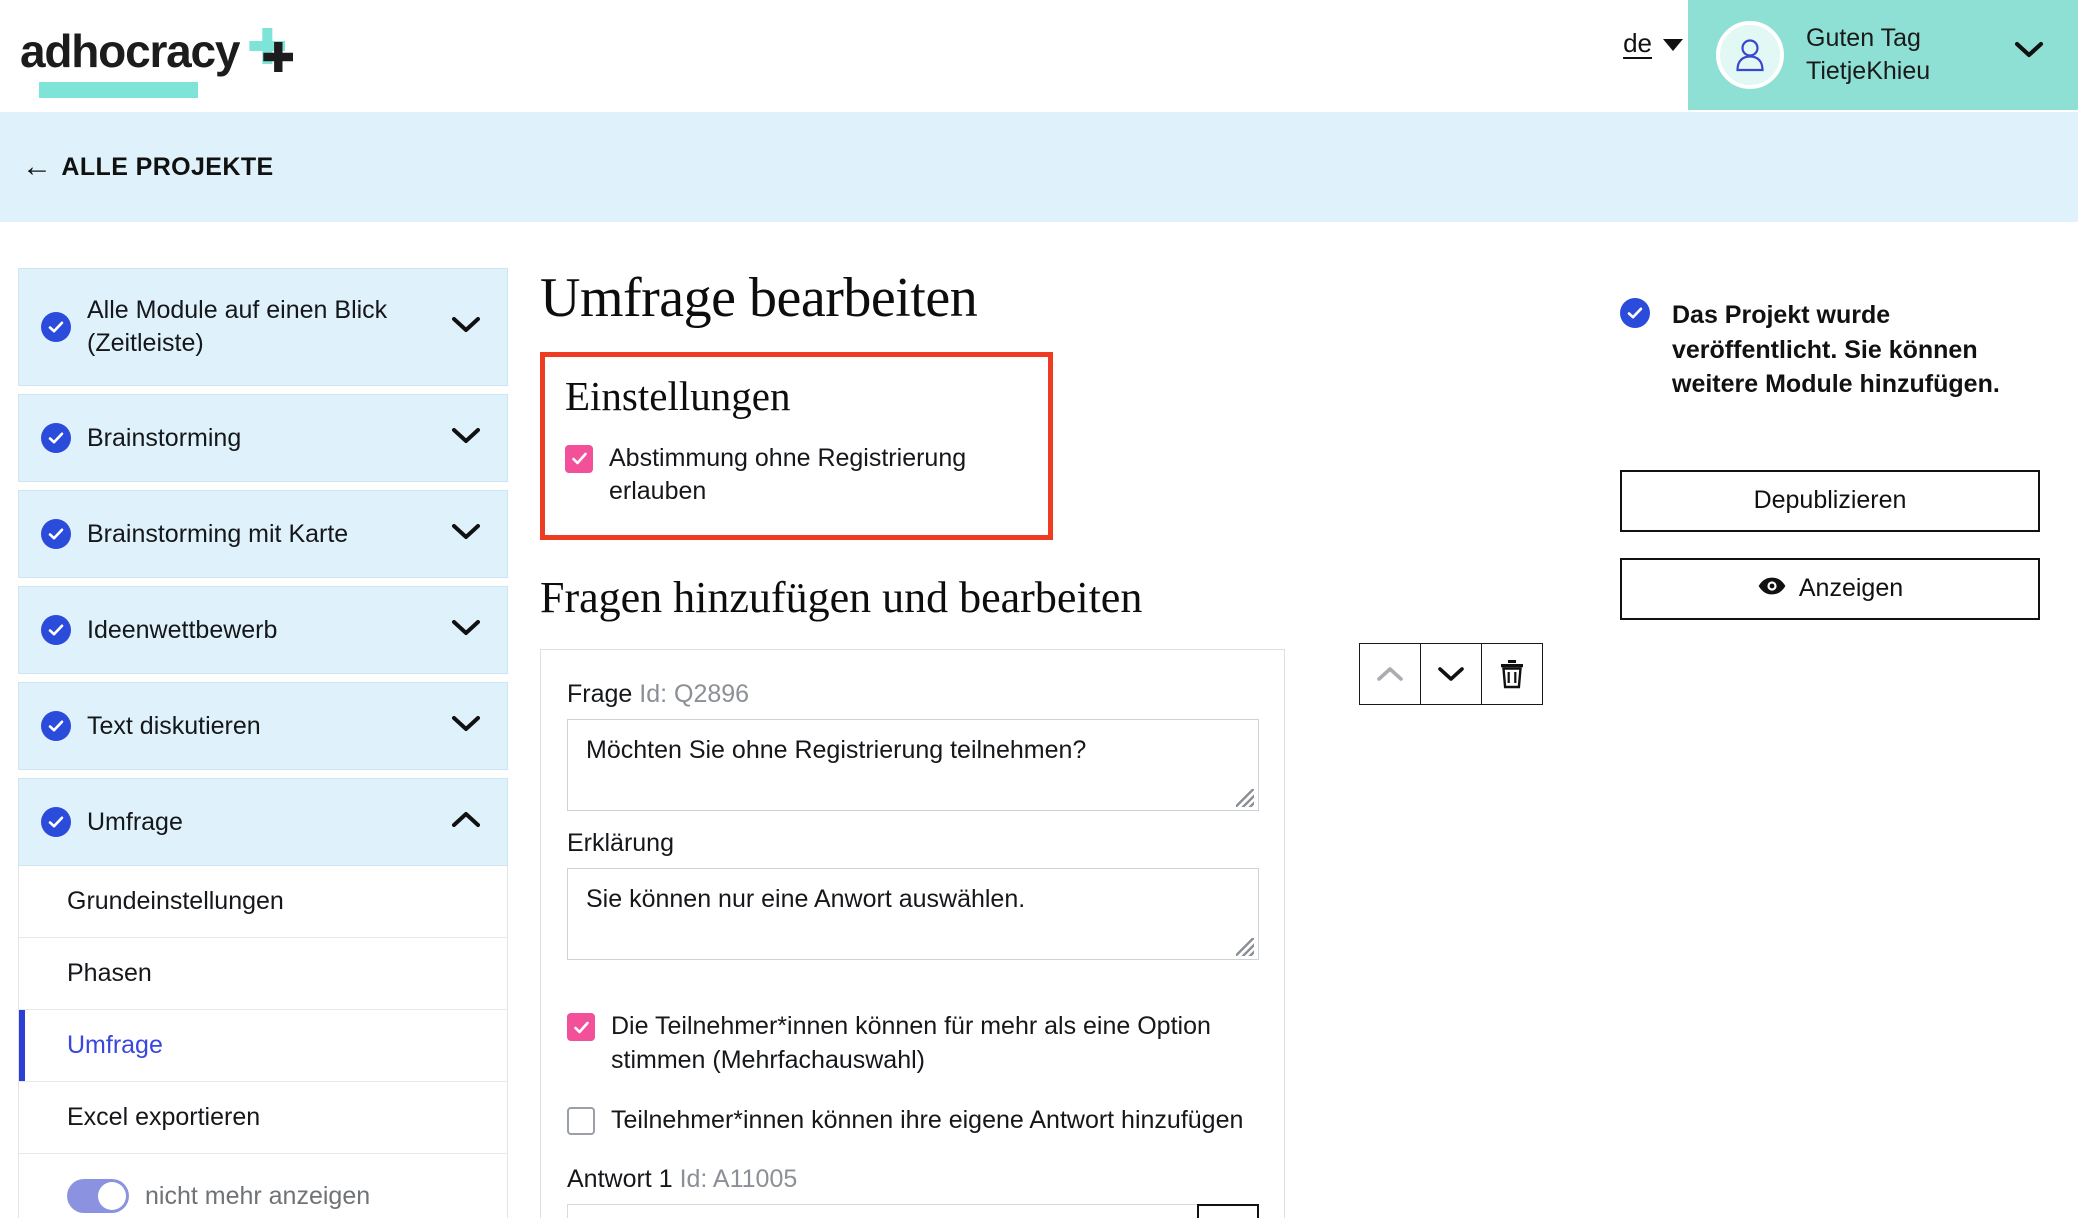 Image resolution: width=2078 pixels, height=1218 pixels. I want to click on answer1-action-button, so click(1228, 1211).